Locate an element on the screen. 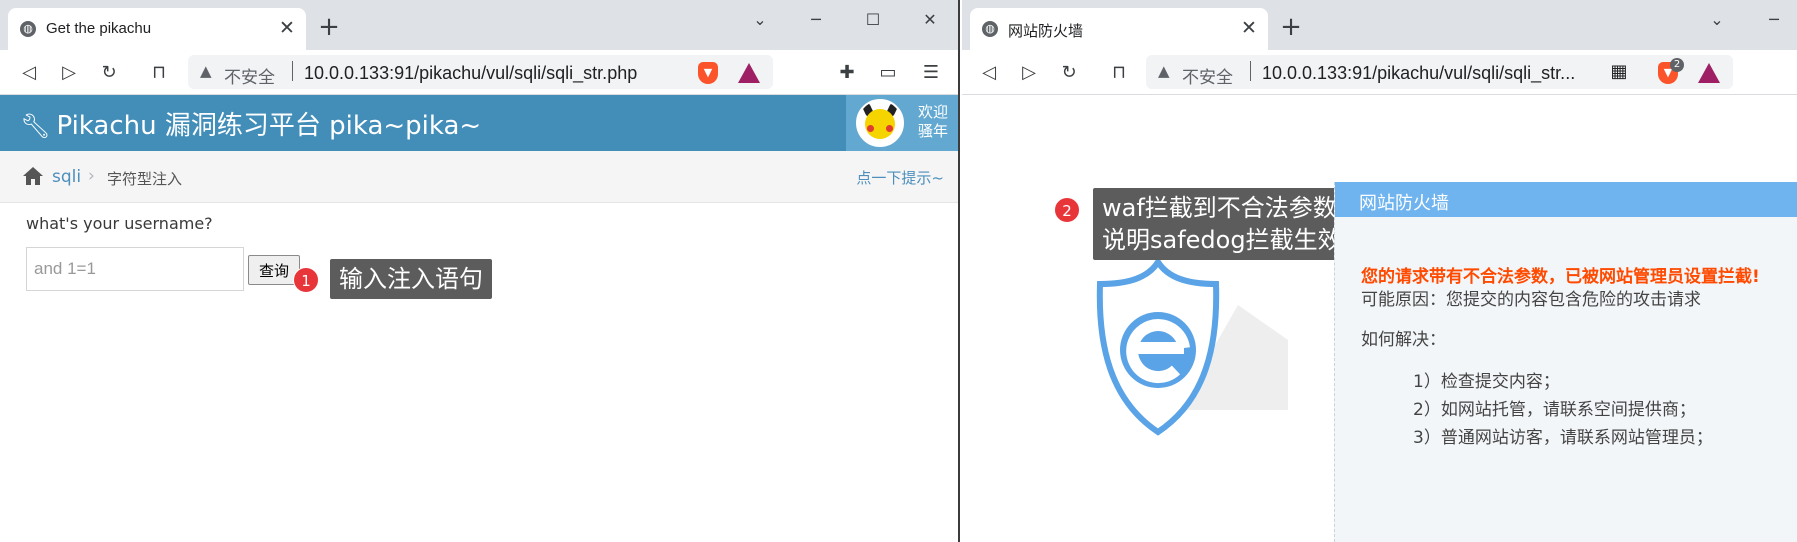 Image resolution: width=1797 pixels, height=542 pixels. step-badge-2: 2 is located at coordinates (1067, 210).